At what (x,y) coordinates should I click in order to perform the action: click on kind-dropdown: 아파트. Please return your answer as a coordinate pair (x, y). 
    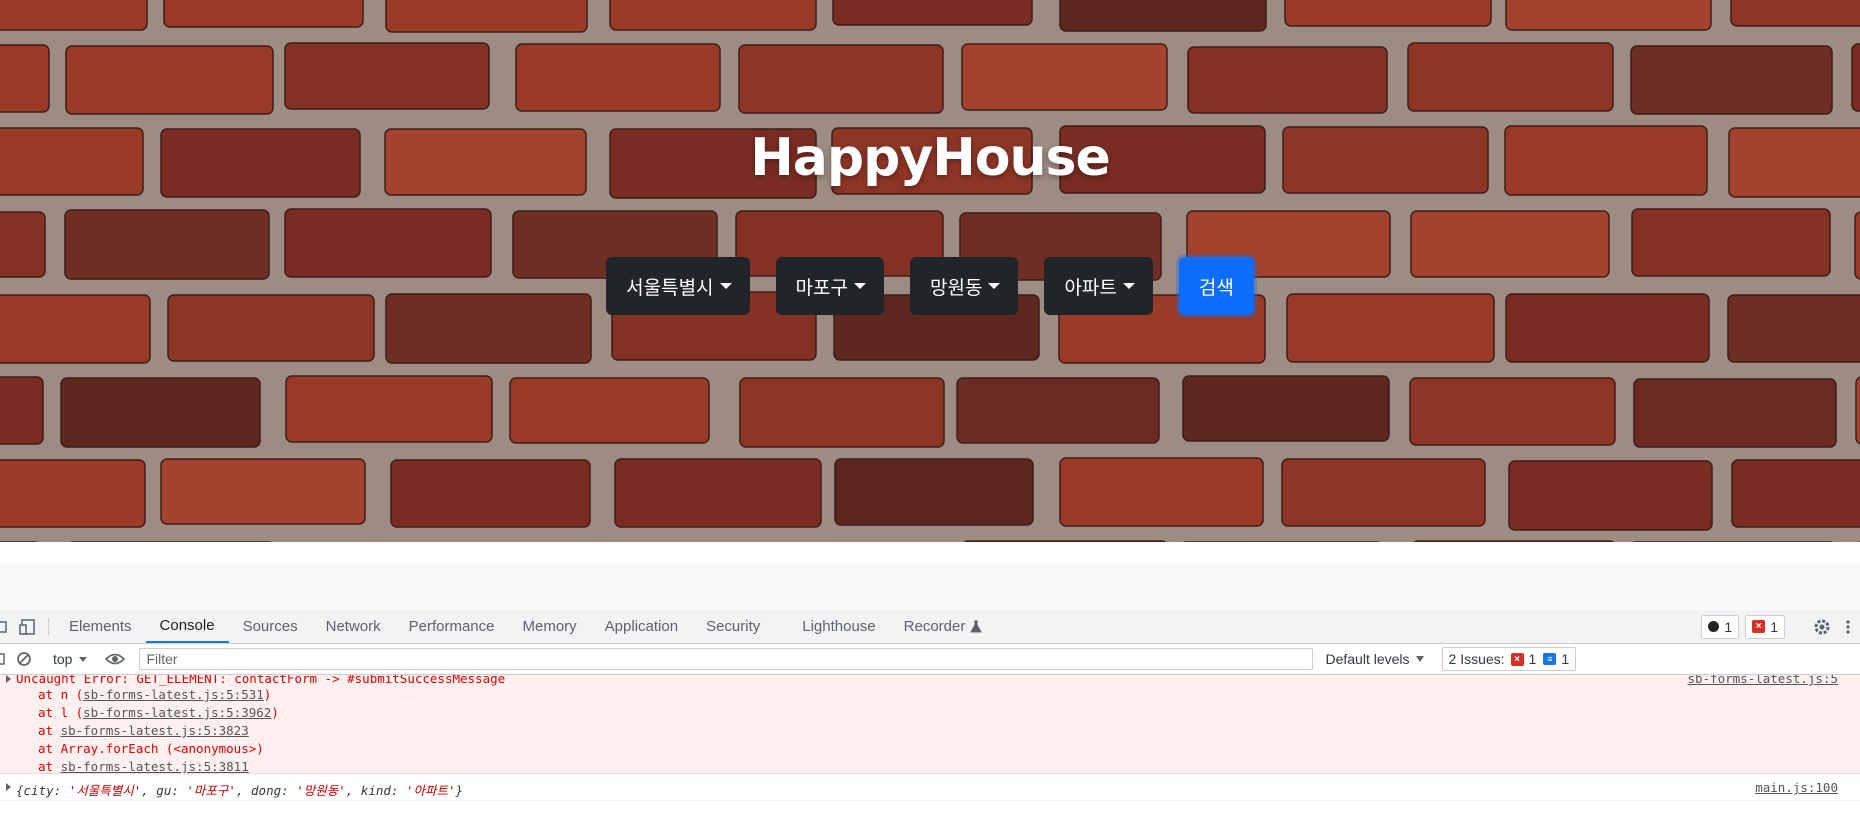
    Looking at the image, I should click on (1098, 286).